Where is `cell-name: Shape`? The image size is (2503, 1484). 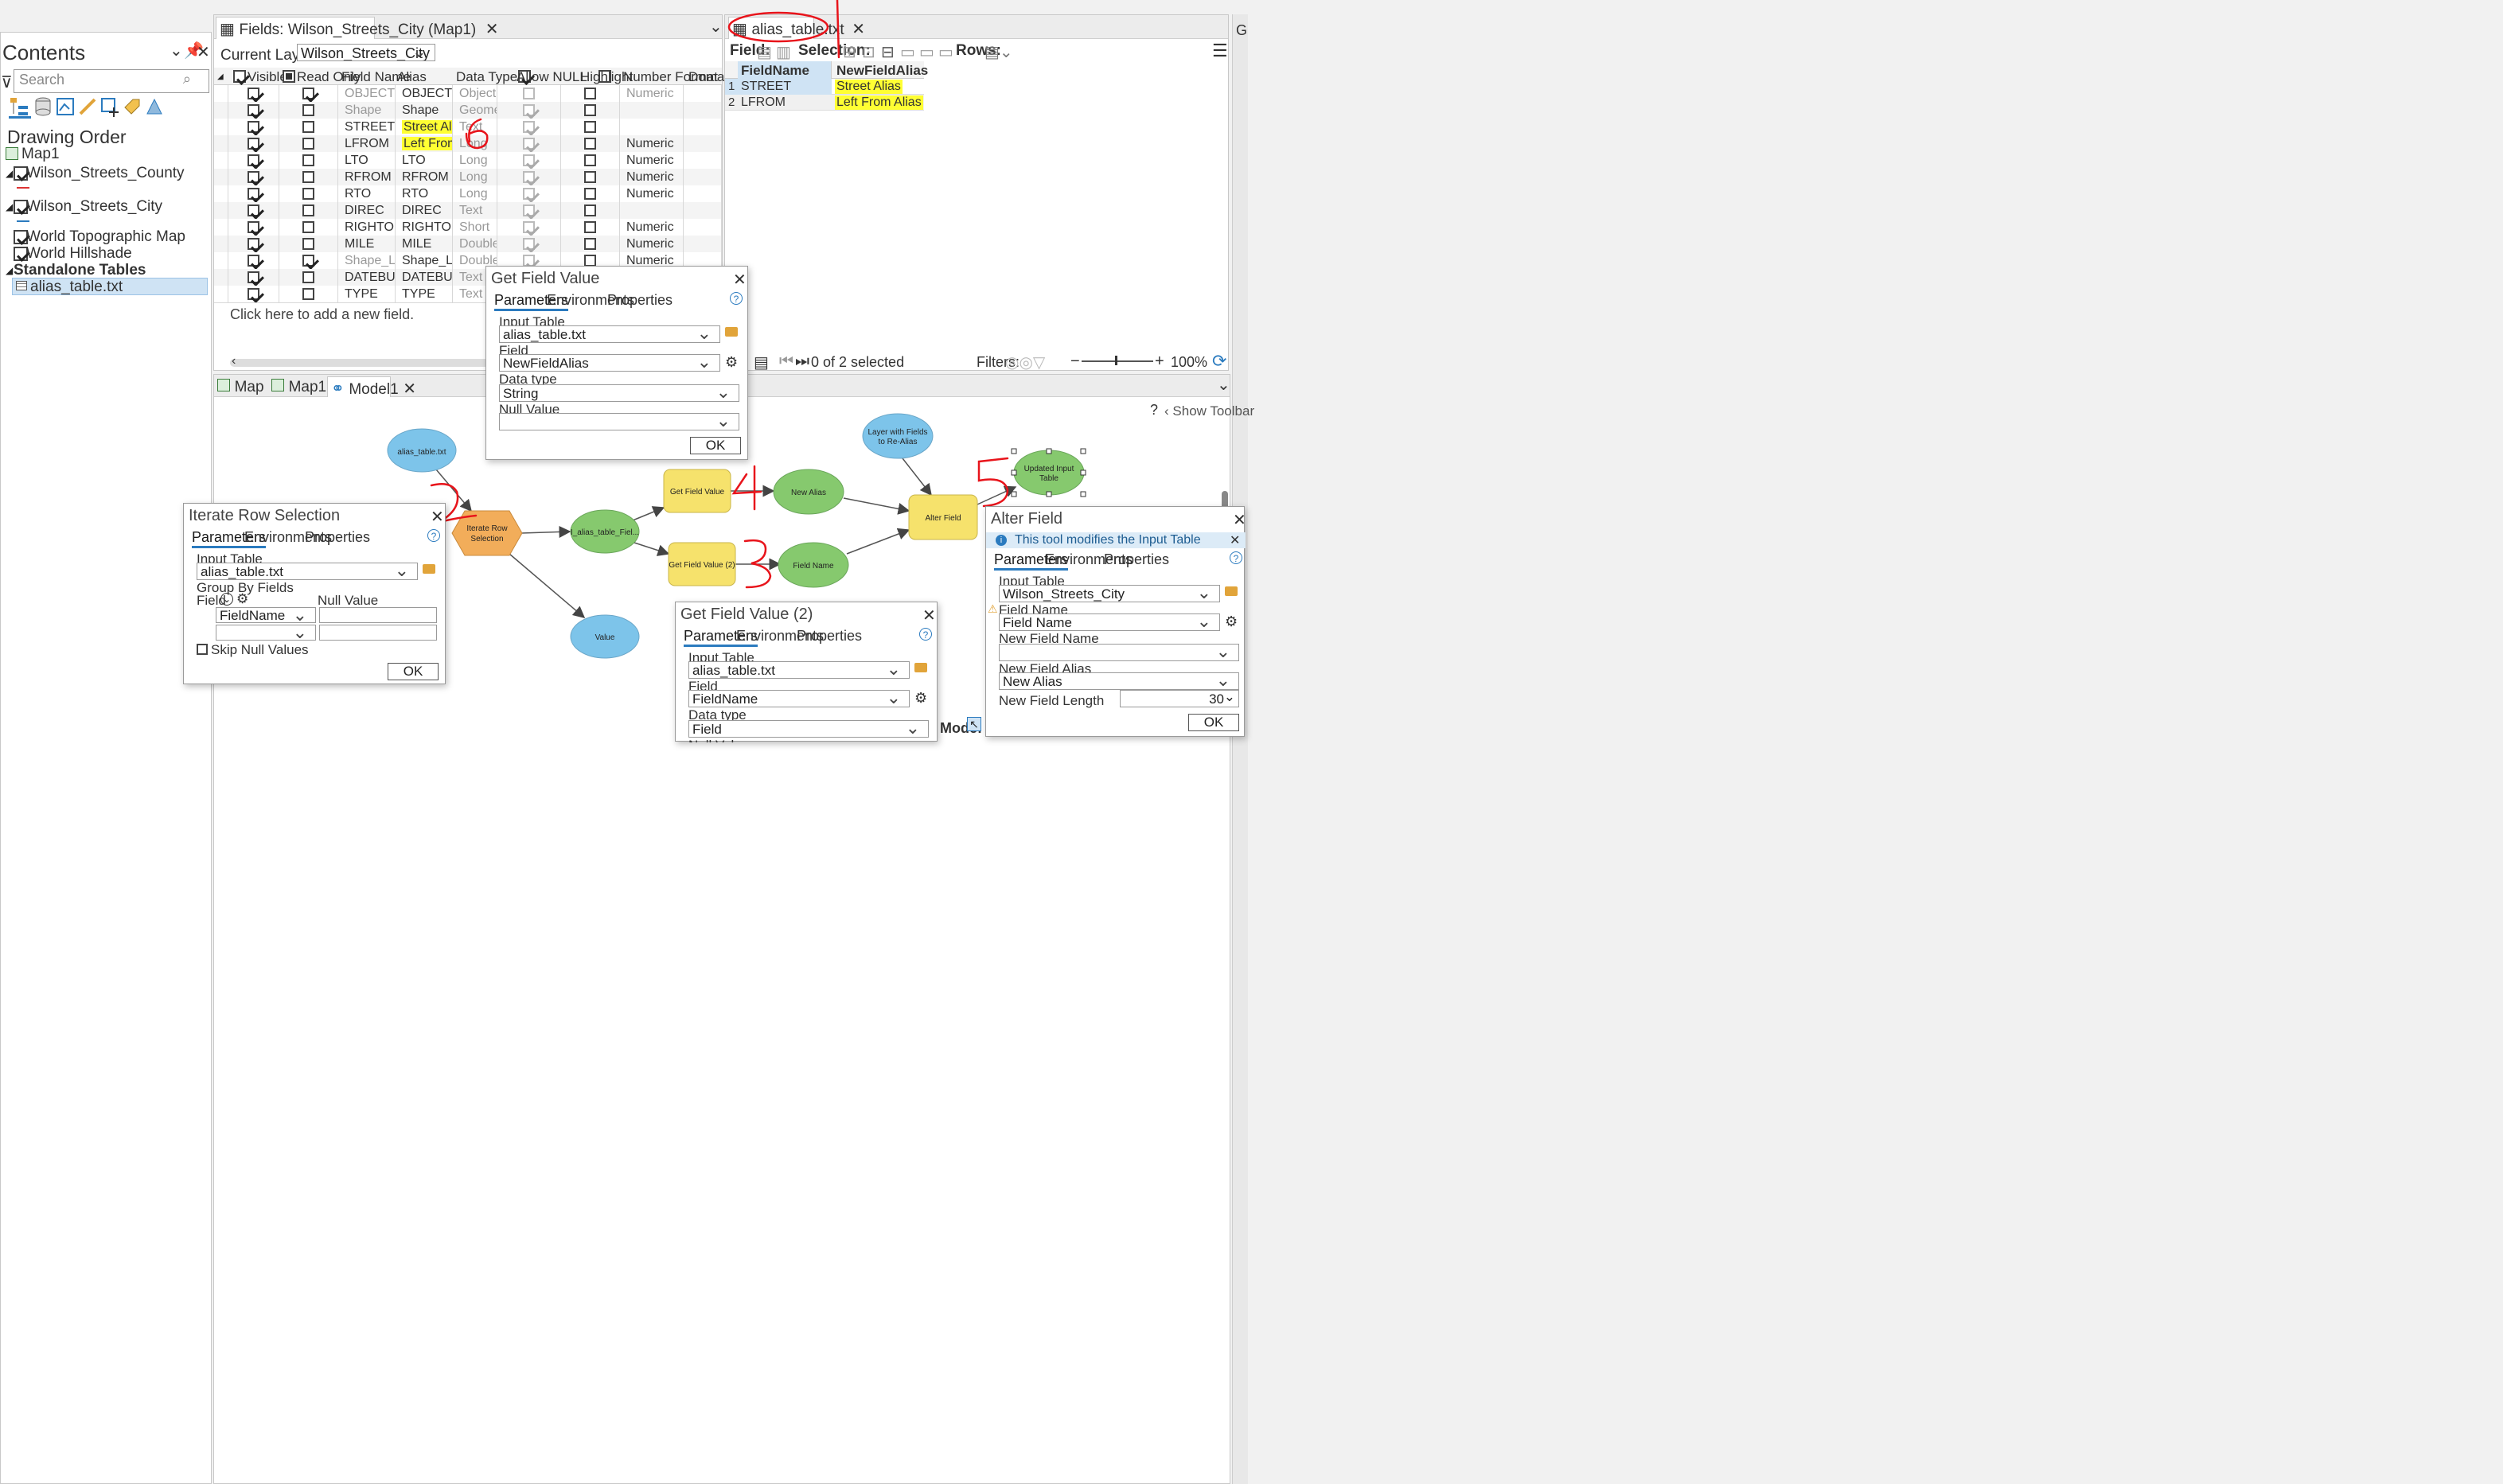 cell-name: Shape is located at coordinates (367, 110).